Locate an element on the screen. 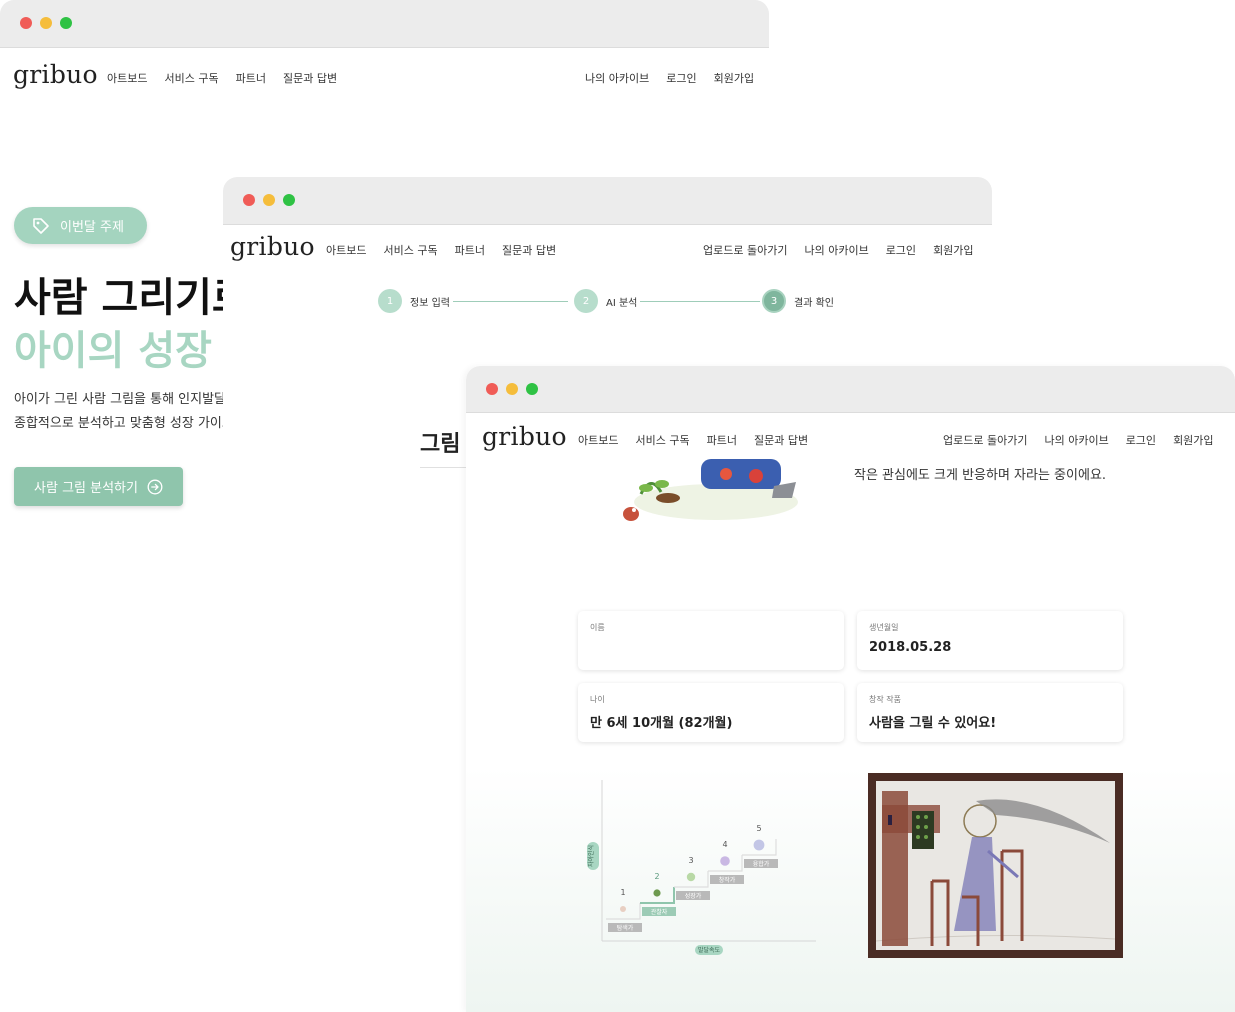  work-value: 사람을 그릴 수 있어요! is located at coordinates (933, 723).